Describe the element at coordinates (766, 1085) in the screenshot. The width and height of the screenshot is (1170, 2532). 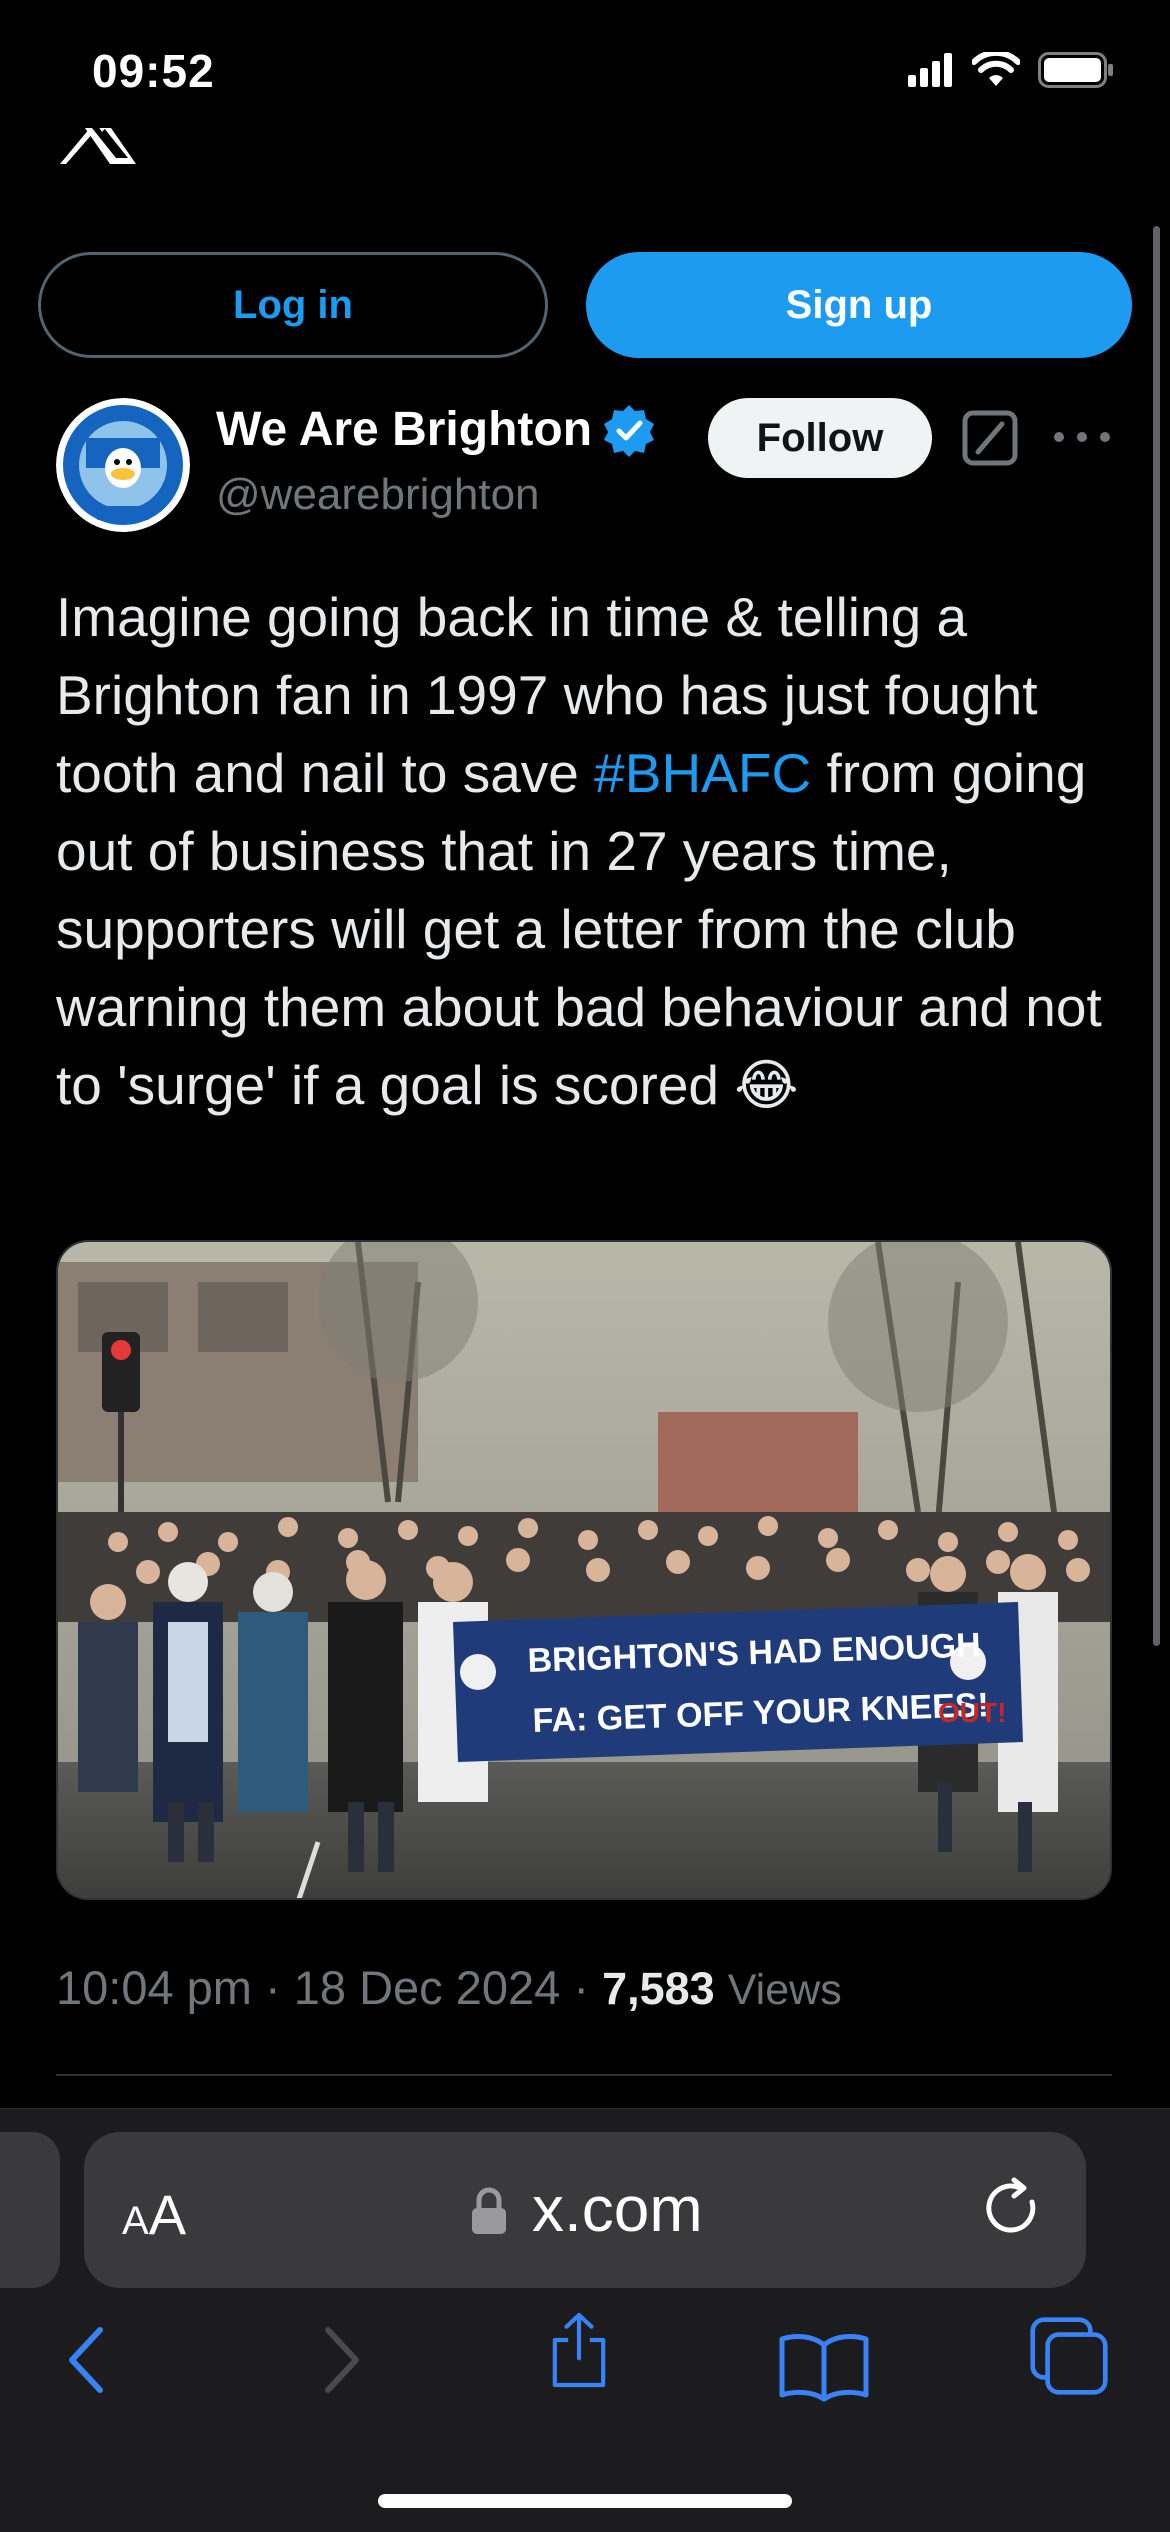
I see `emoji: 😂` at that location.